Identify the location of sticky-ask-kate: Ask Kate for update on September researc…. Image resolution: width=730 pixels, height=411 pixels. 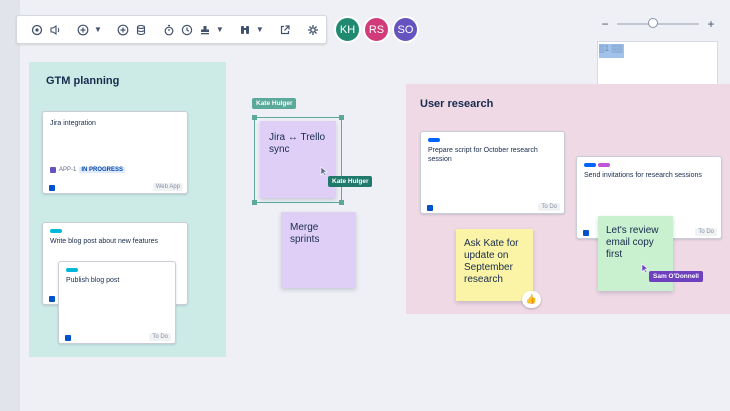
(494, 265).